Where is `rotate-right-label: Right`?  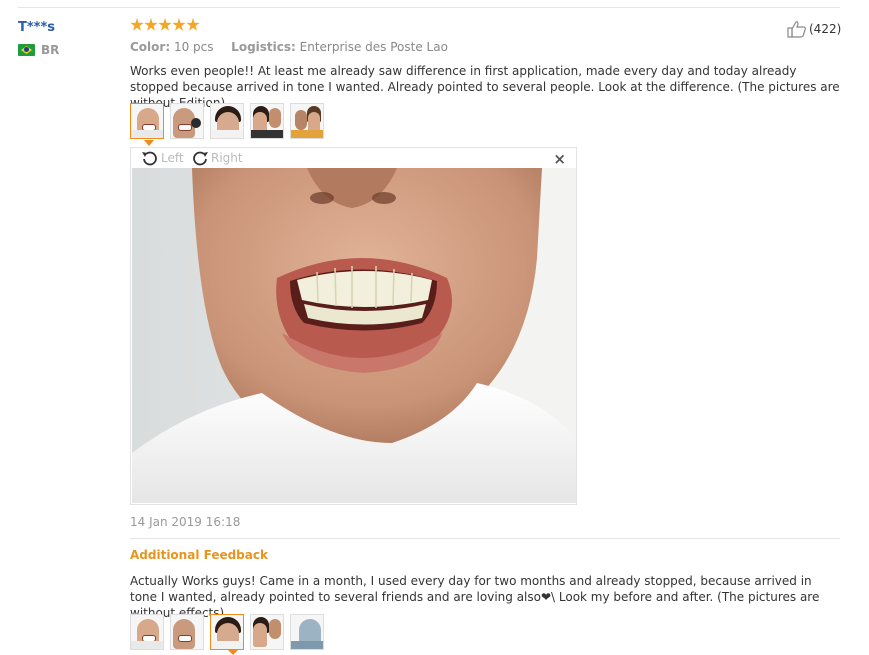 rotate-right-label: Right is located at coordinates (227, 158).